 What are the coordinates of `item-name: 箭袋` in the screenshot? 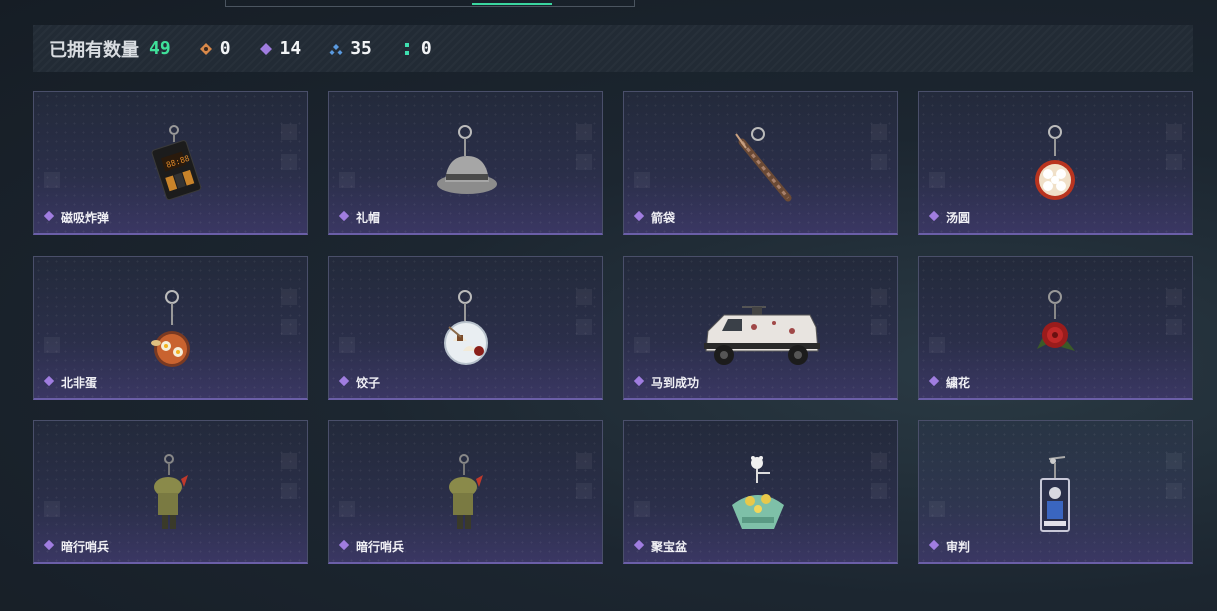 It's located at (654, 217).